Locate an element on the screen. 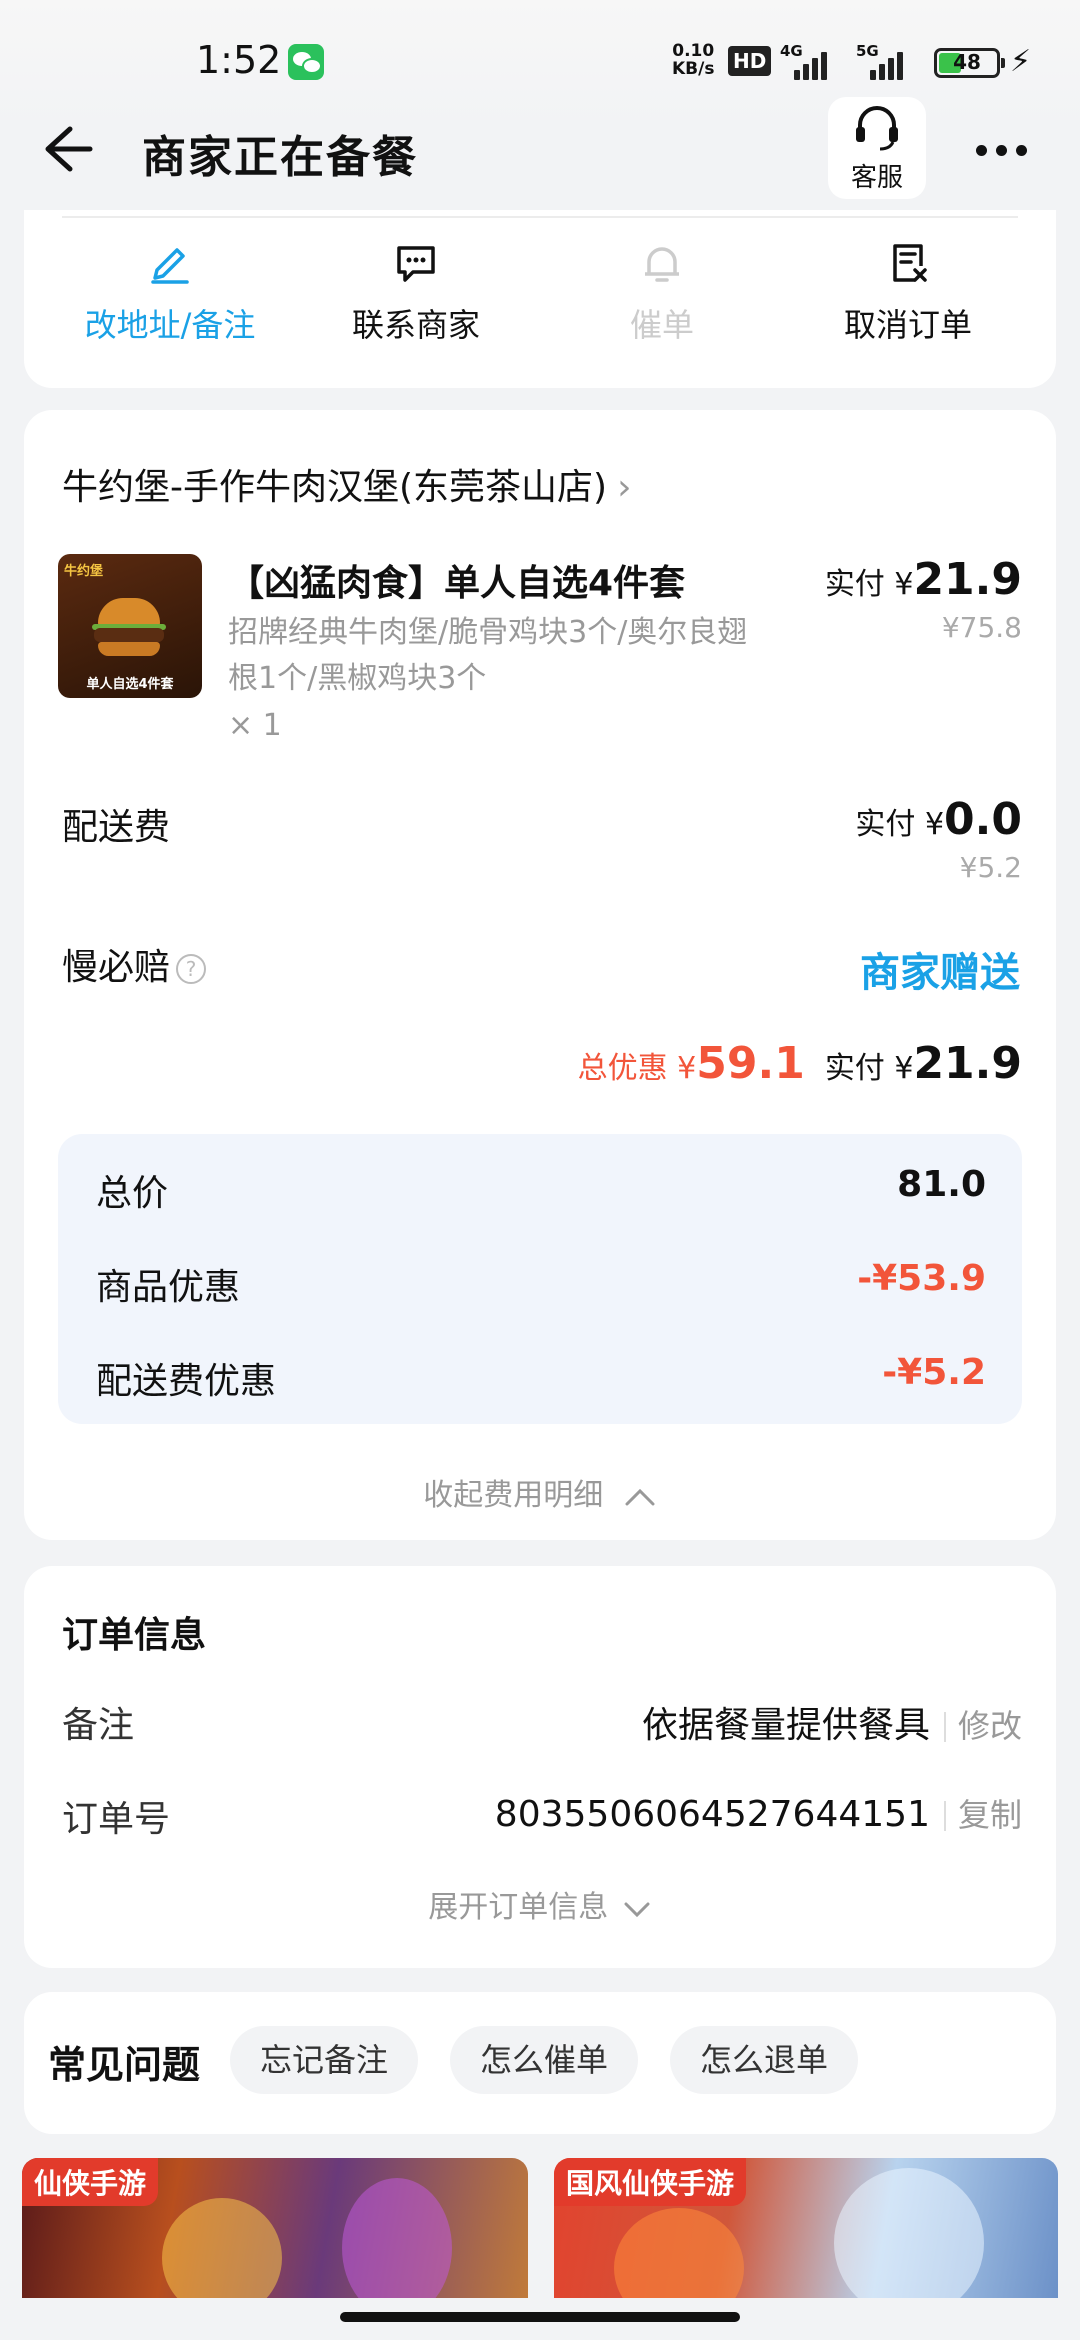 The image size is (1080, 2340). paid-value: 0.0 is located at coordinates (983, 819).